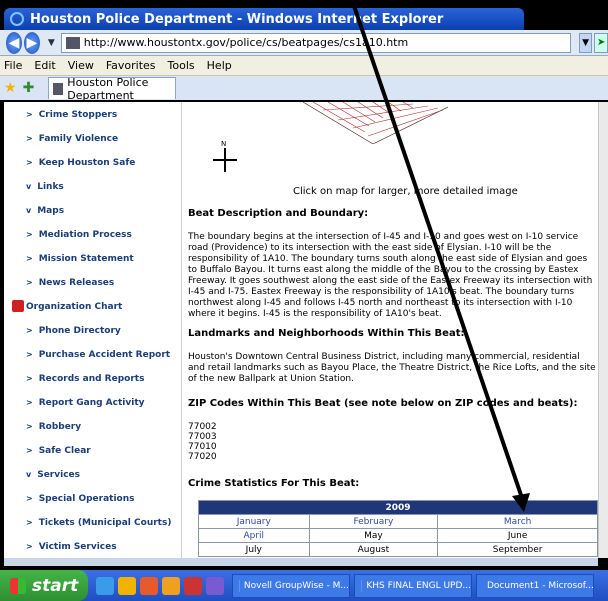  What do you see at coordinates (181, 65) in the screenshot?
I see `menu-tools: Tools` at bounding box center [181, 65].